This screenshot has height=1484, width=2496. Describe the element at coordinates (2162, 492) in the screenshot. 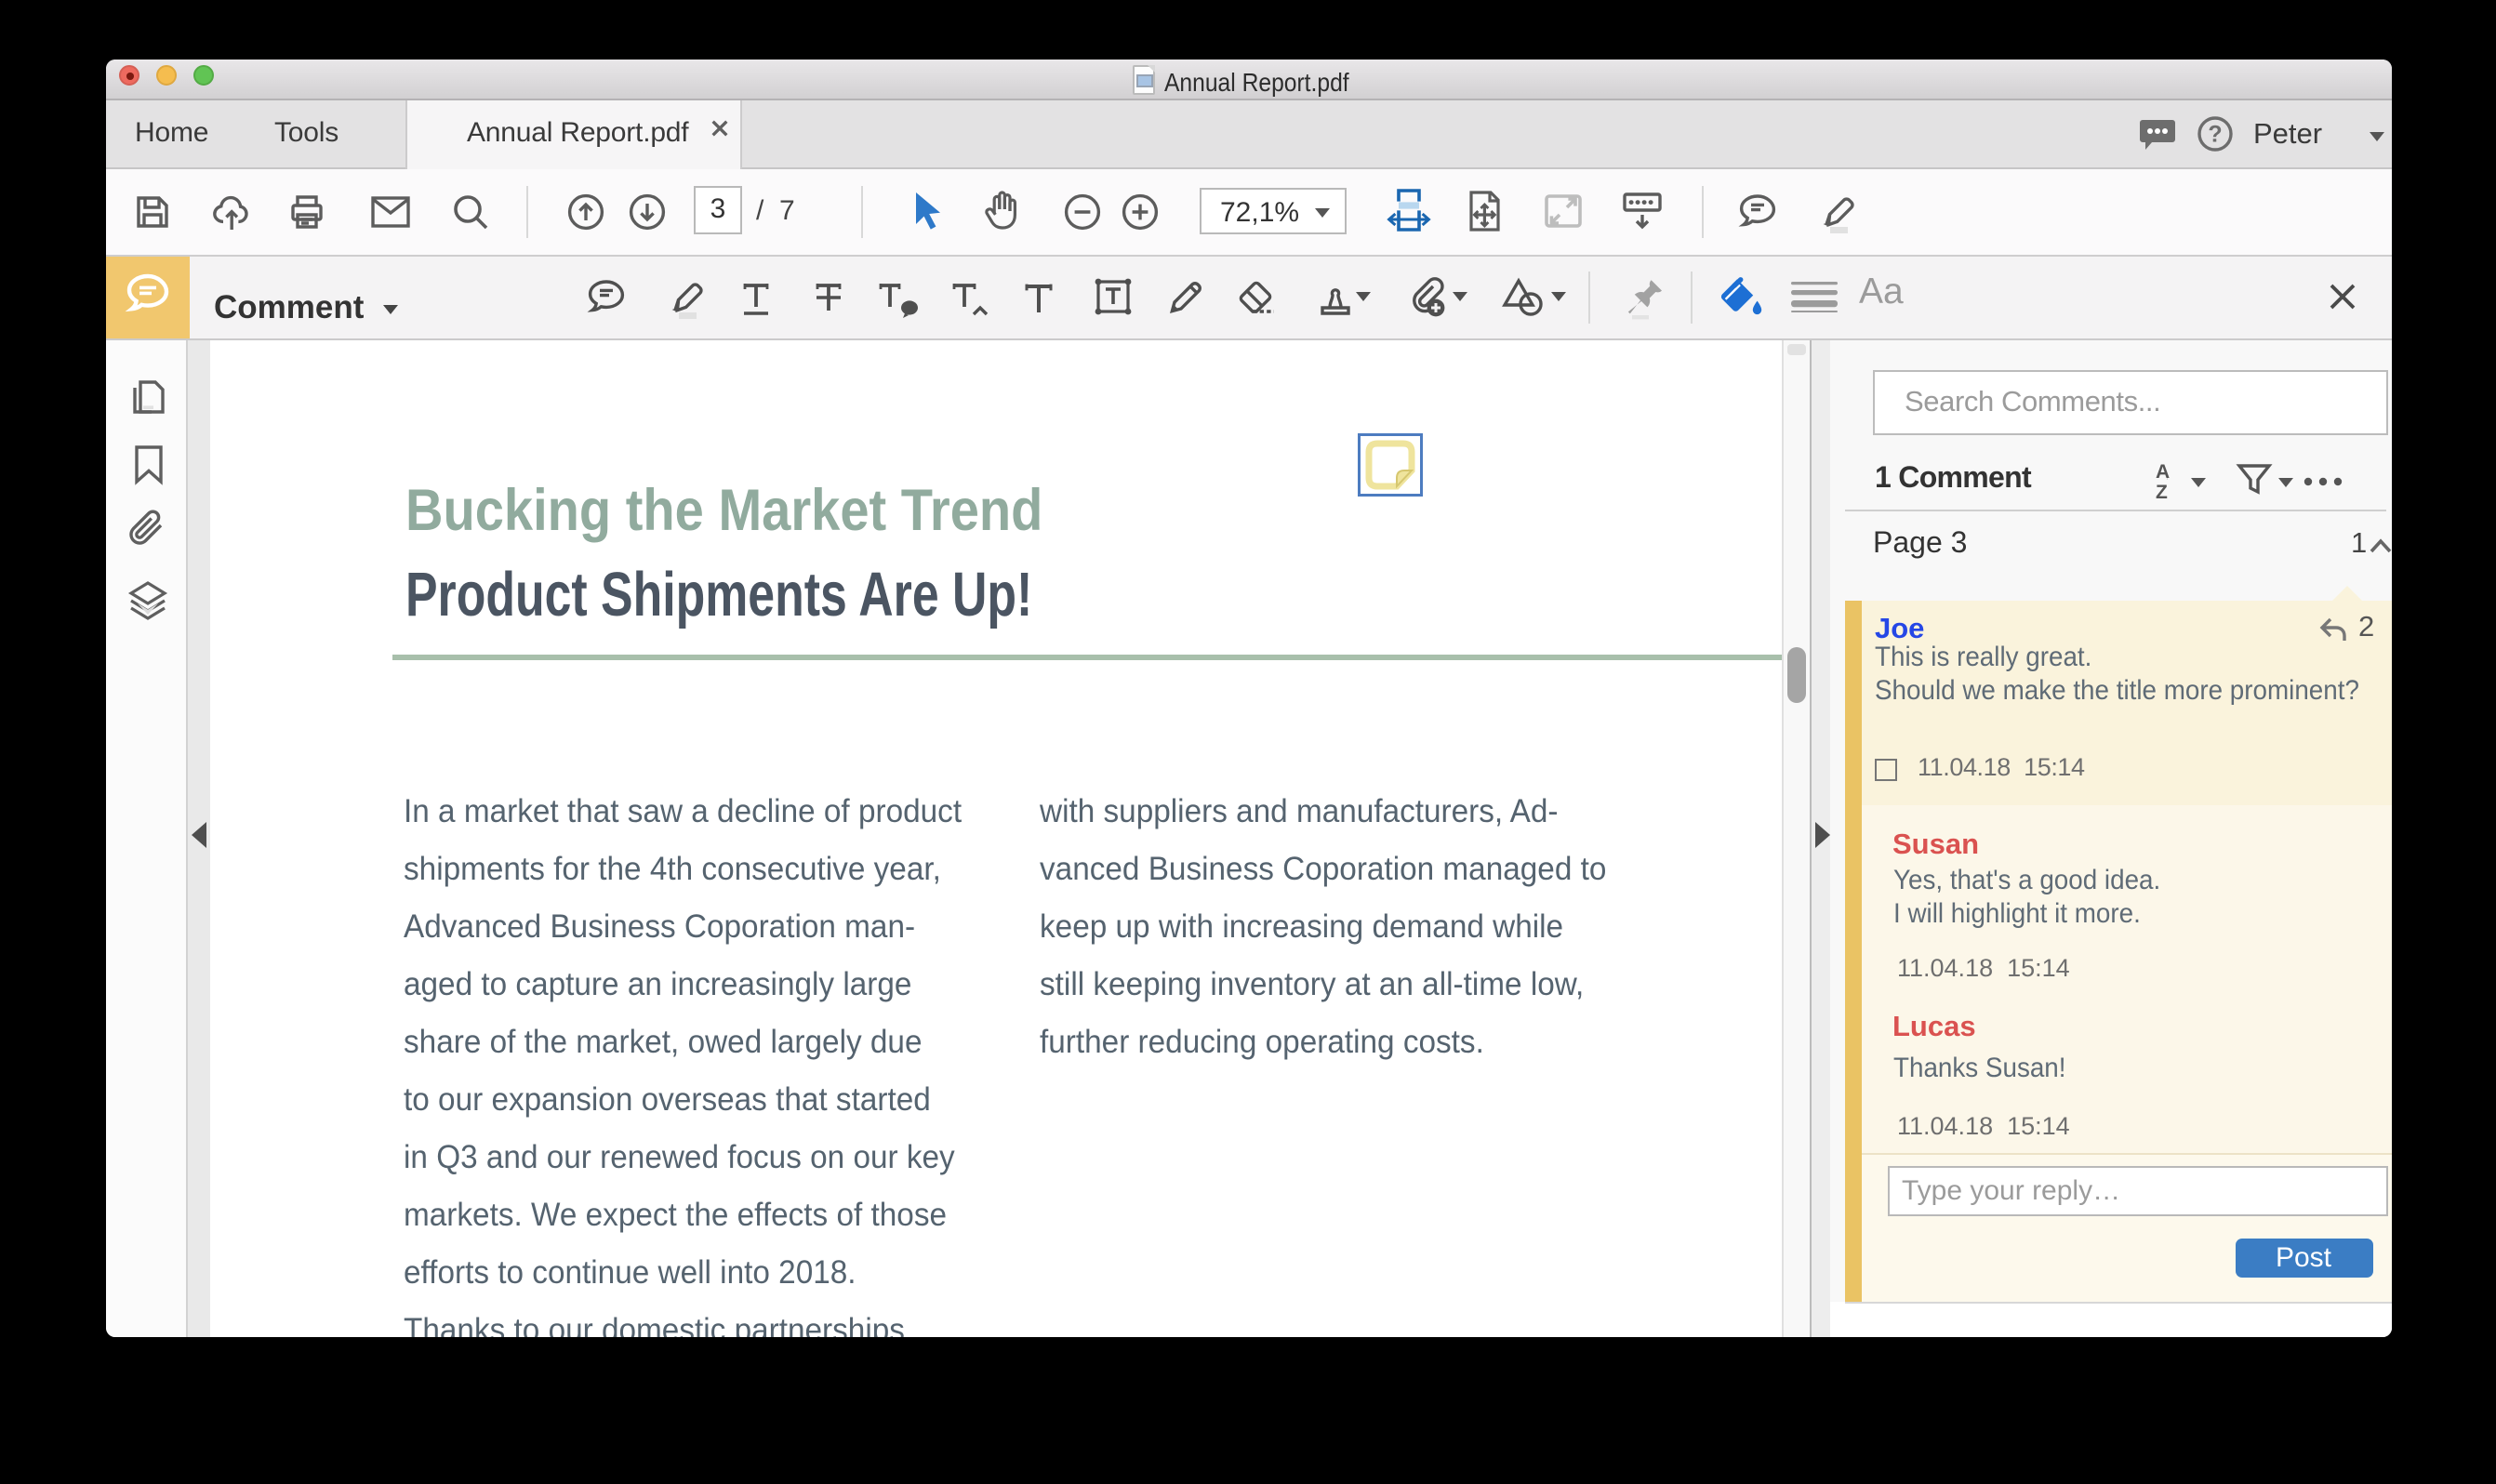

I see `svg-text: Z` at that location.